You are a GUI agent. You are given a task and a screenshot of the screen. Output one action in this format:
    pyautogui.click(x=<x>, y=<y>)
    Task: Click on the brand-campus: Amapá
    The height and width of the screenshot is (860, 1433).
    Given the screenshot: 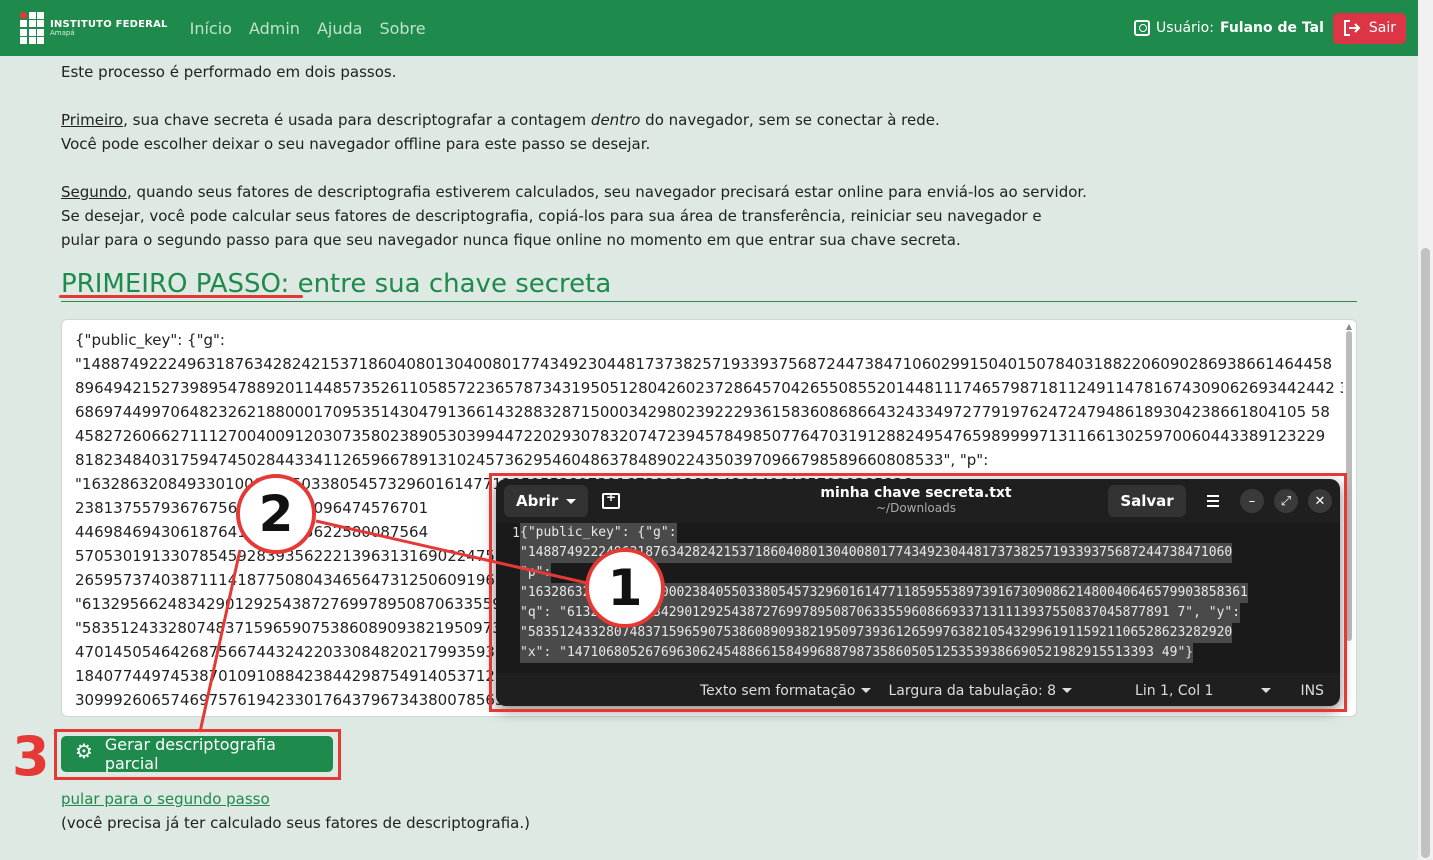 What is the action you would take?
    pyautogui.click(x=62, y=32)
    